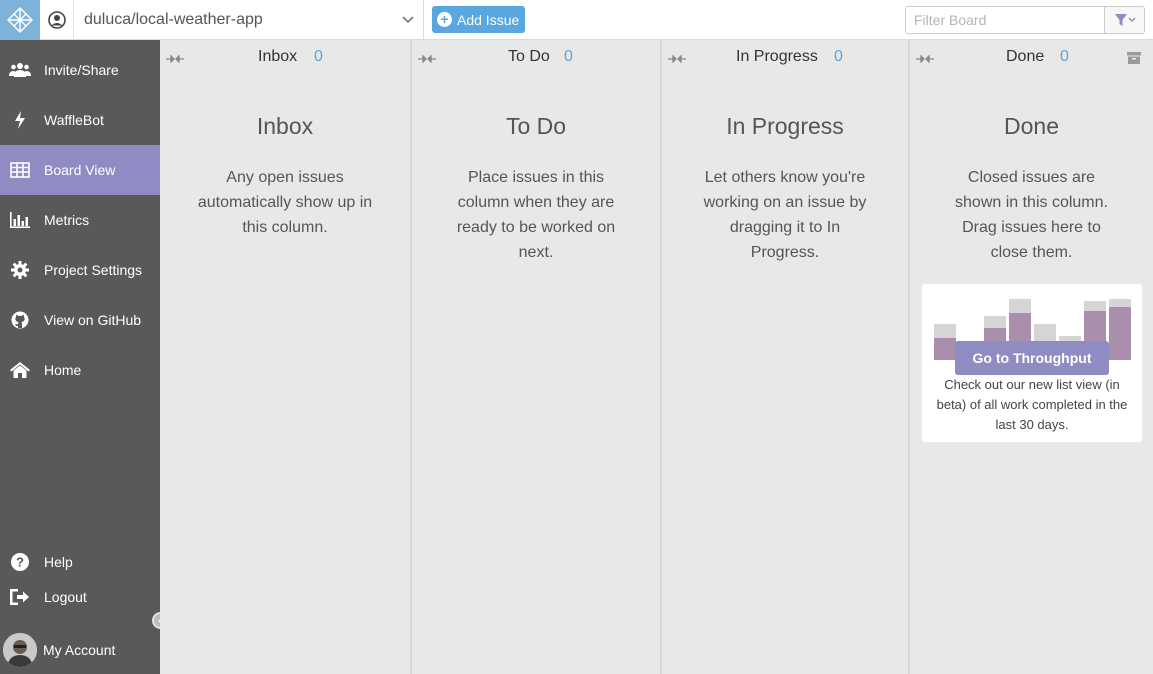 The width and height of the screenshot is (1153, 674). I want to click on sidebar-item-label: Board View, so click(80, 170).